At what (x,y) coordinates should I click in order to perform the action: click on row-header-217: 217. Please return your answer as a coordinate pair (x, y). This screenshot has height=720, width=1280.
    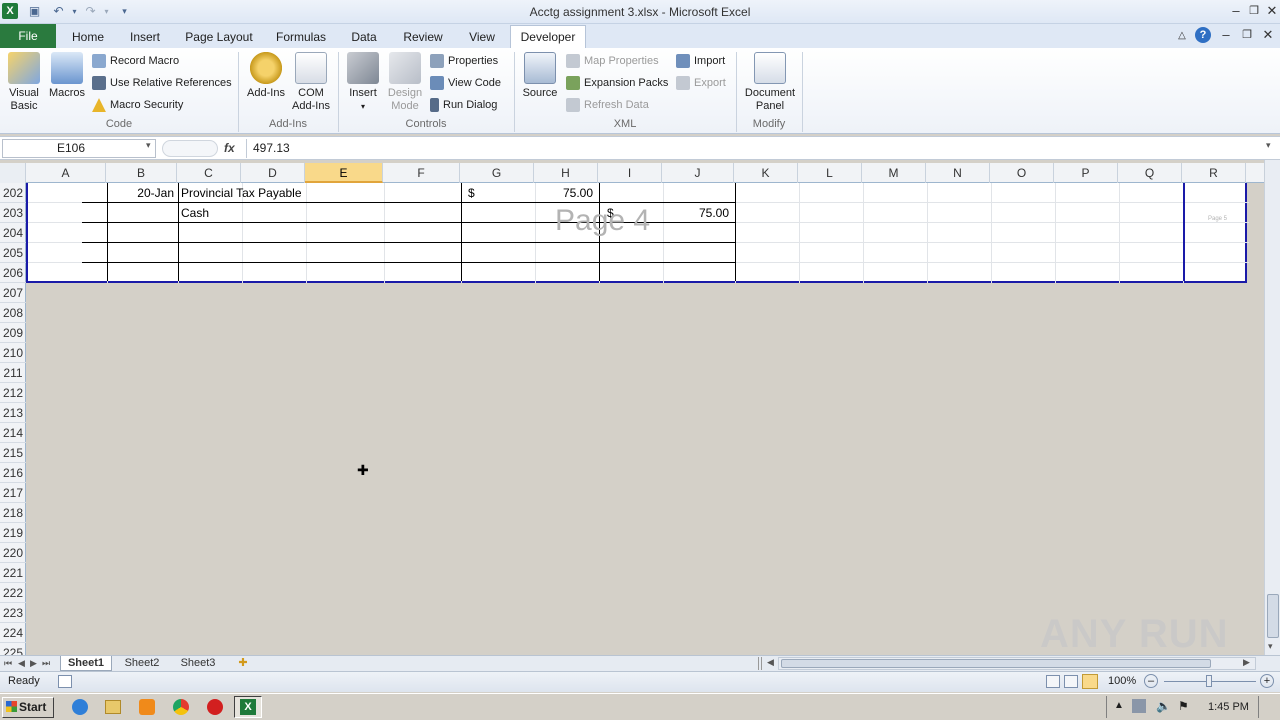
    Looking at the image, I should click on (13, 493).